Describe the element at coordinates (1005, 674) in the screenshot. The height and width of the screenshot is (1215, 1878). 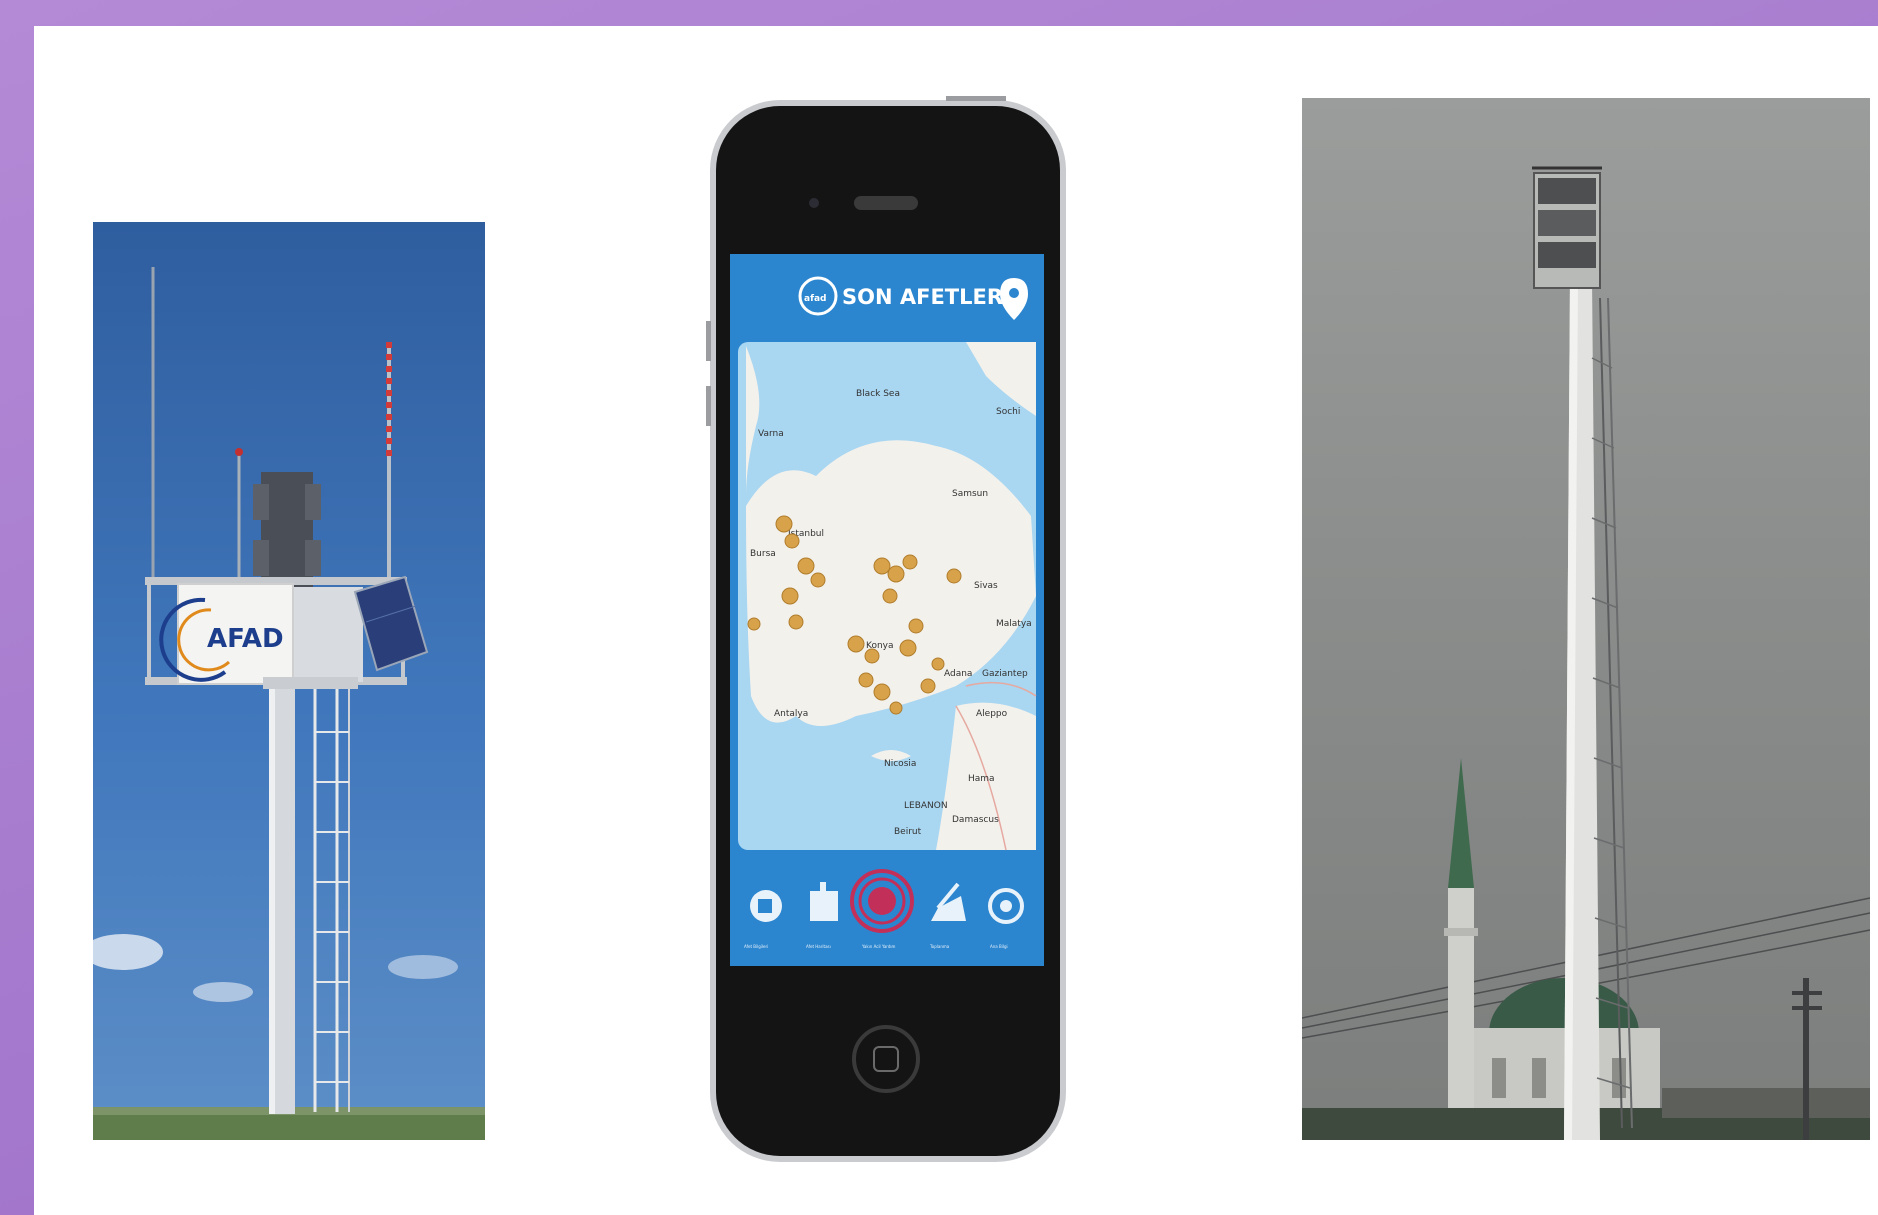
I see `map-label: Gaziantep` at that location.